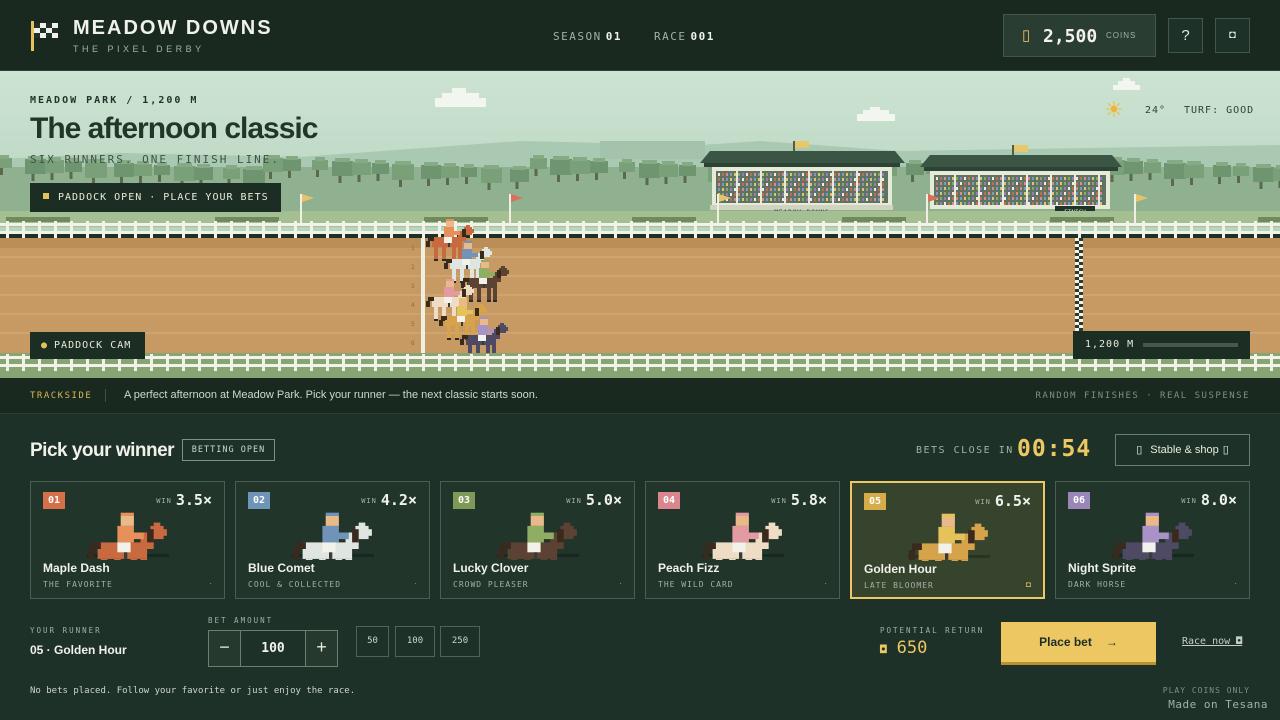 The width and height of the screenshot is (1280, 720). Describe the element at coordinates (1142, 396) in the screenshot. I see `ticker-tagline: RANDOM FINISHES · REAL SUSPENSE` at that location.